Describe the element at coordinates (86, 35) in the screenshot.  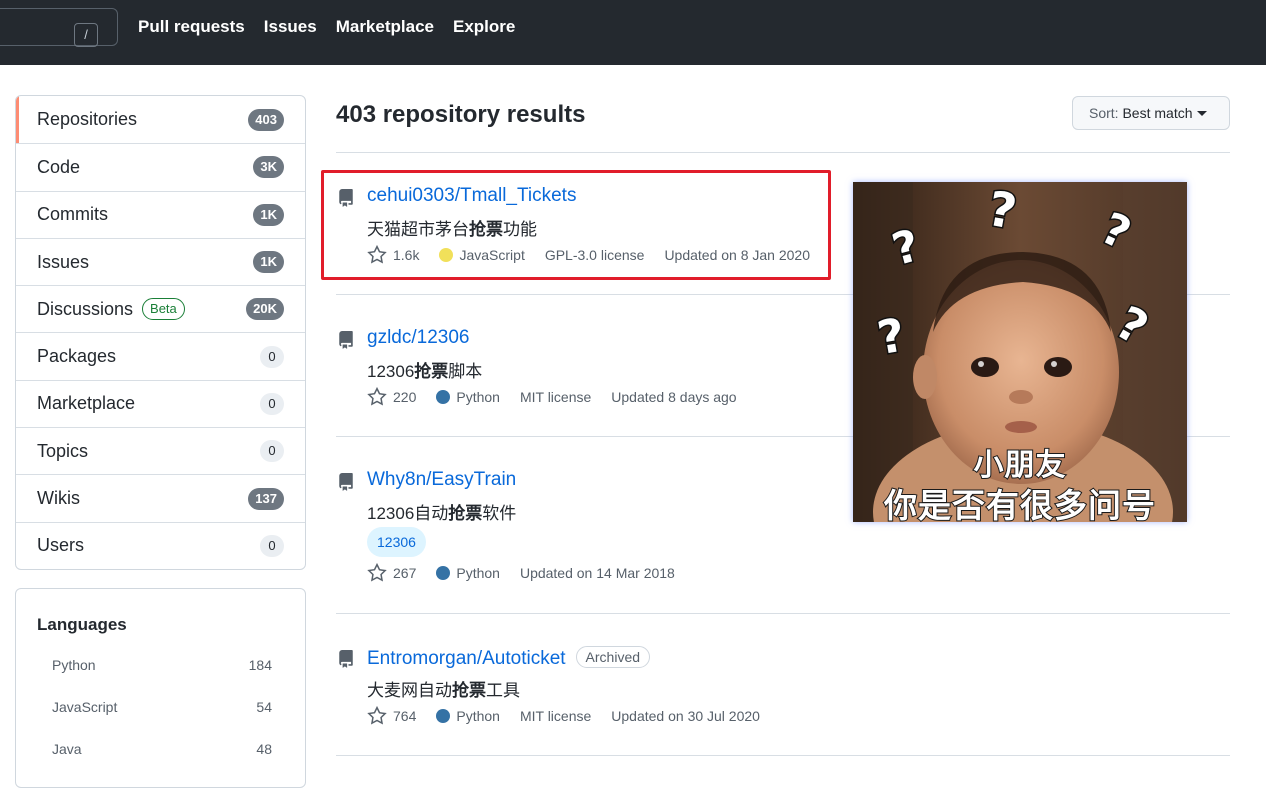
I see `slash-shortcut-key: /` at that location.